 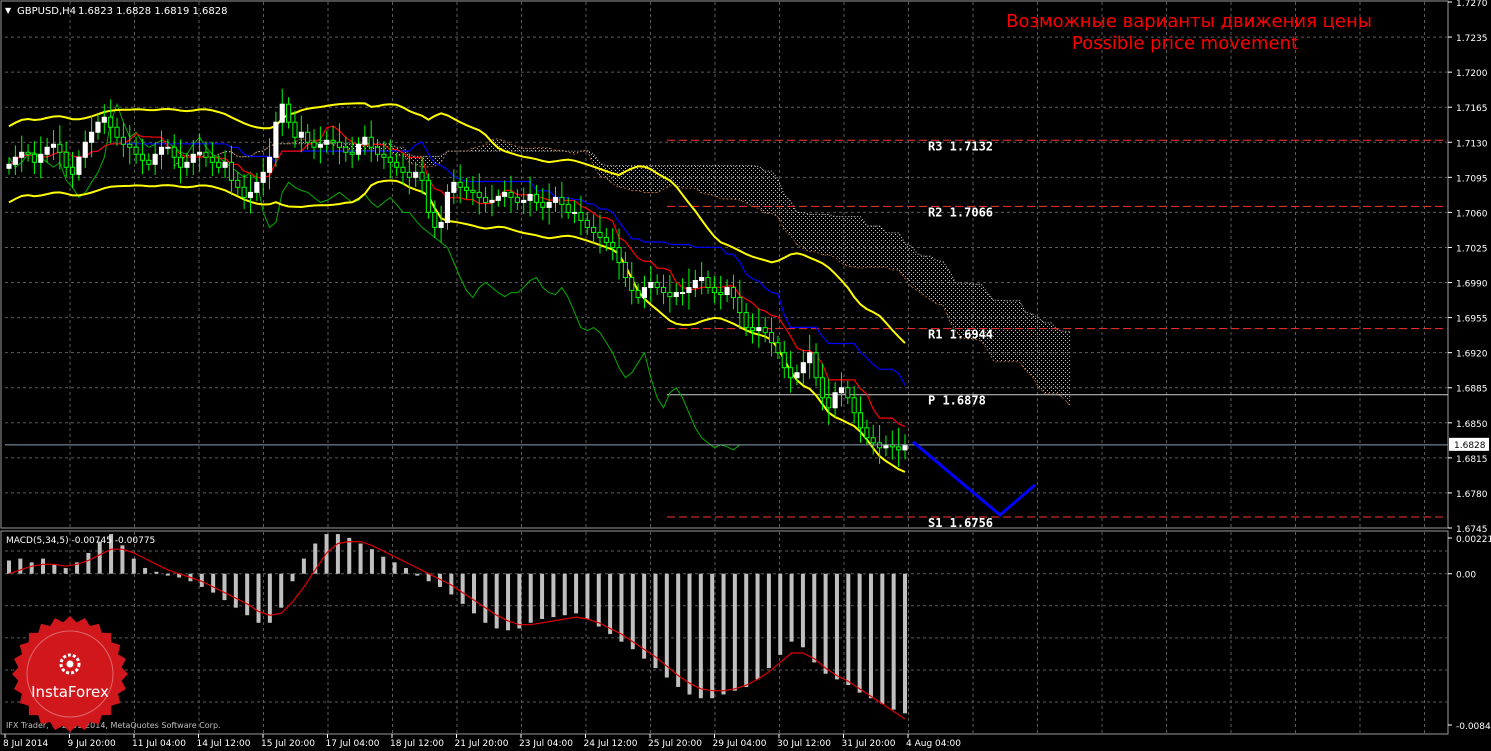 I want to click on macd-label: MACD(5,34,5) -0.00745 -0.00775, so click(x=80, y=541).